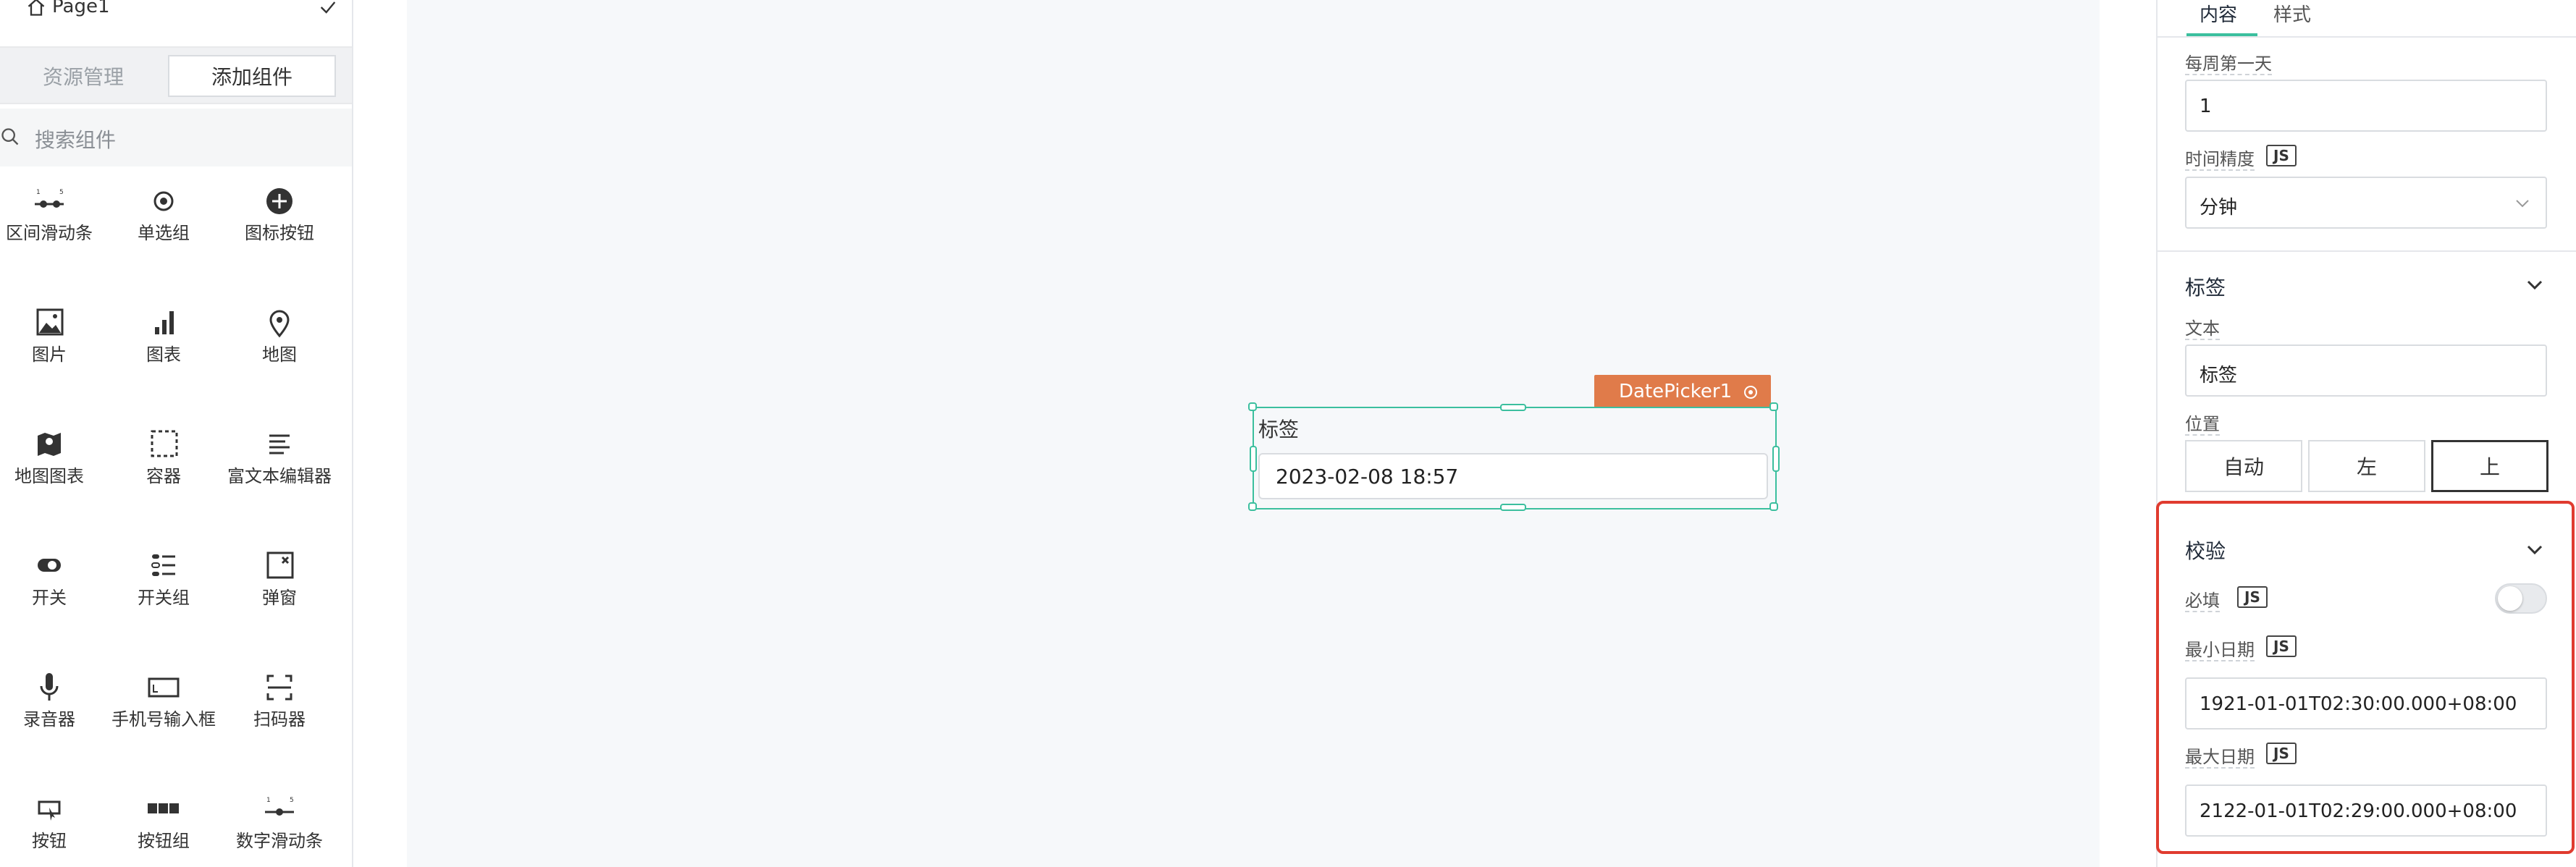 Image resolution: width=2576 pixels, height=867 pixels. What do you see at coordinates (279, 598) in the screenshot?
I see `component-label: 弹窗` at bounding box center [279, 598].